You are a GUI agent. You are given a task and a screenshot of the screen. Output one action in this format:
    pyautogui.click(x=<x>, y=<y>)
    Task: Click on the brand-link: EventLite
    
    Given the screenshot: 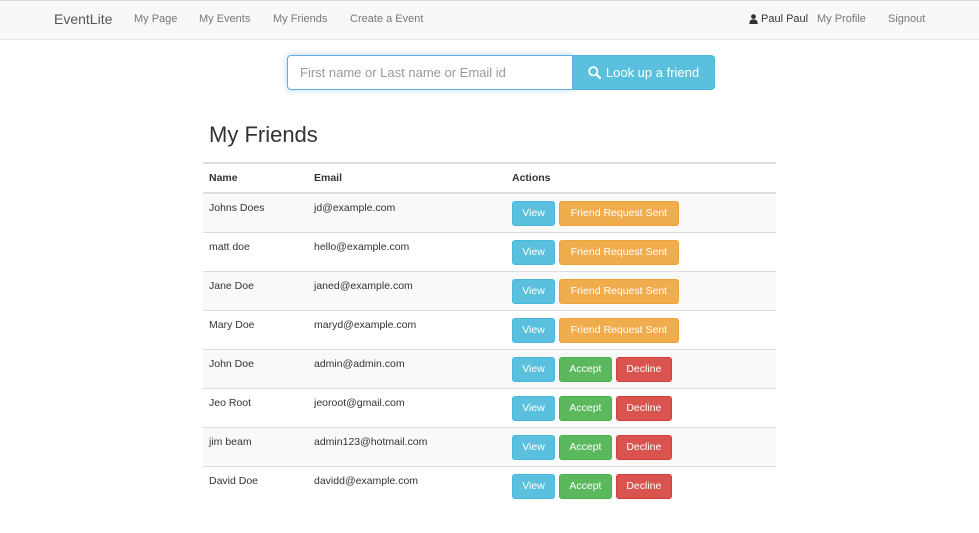 What is the action you would take?
    pyautogui.click(x=83, y=19)
    